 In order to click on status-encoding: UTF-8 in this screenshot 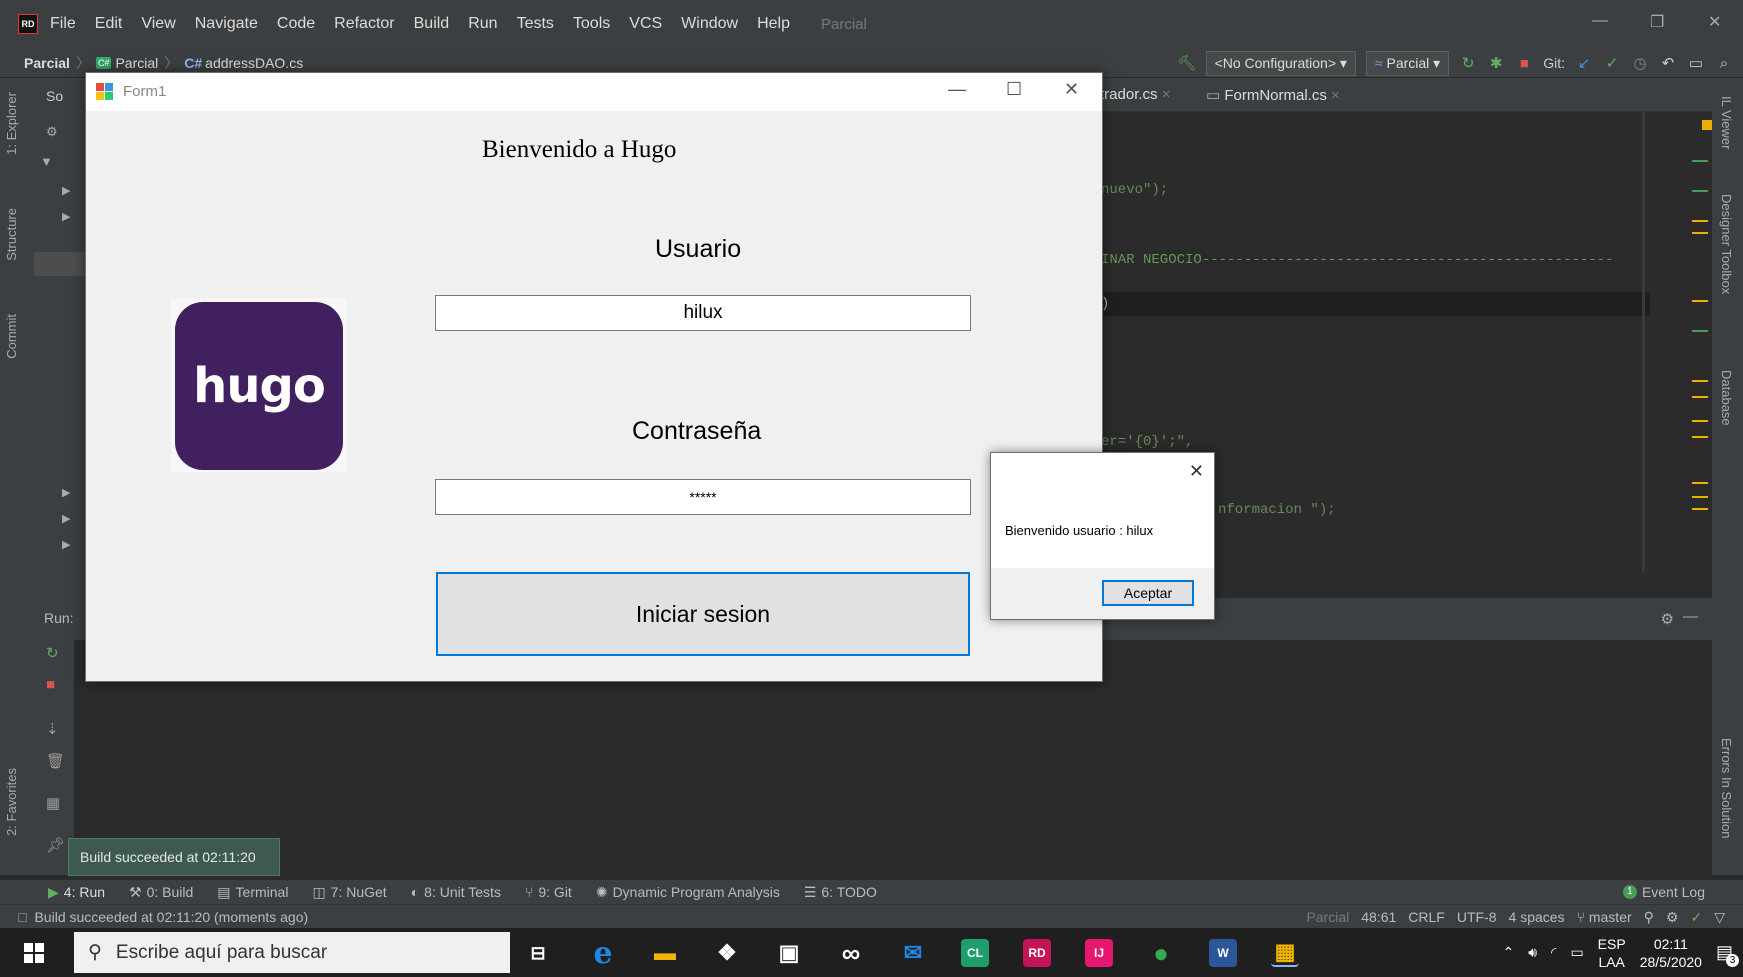, I will do `click(1477, 917)`.